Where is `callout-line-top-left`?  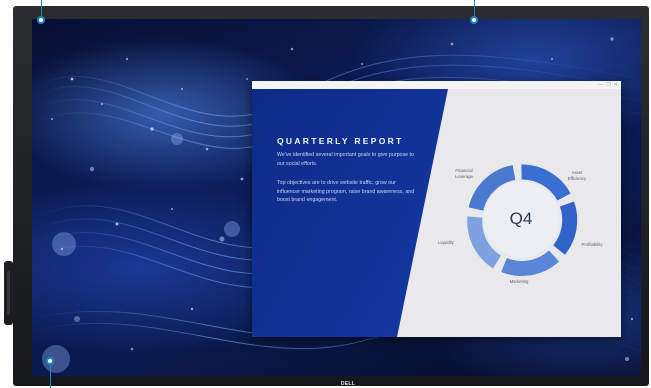 callout-line-top-left is located at coordinates (41, 8).